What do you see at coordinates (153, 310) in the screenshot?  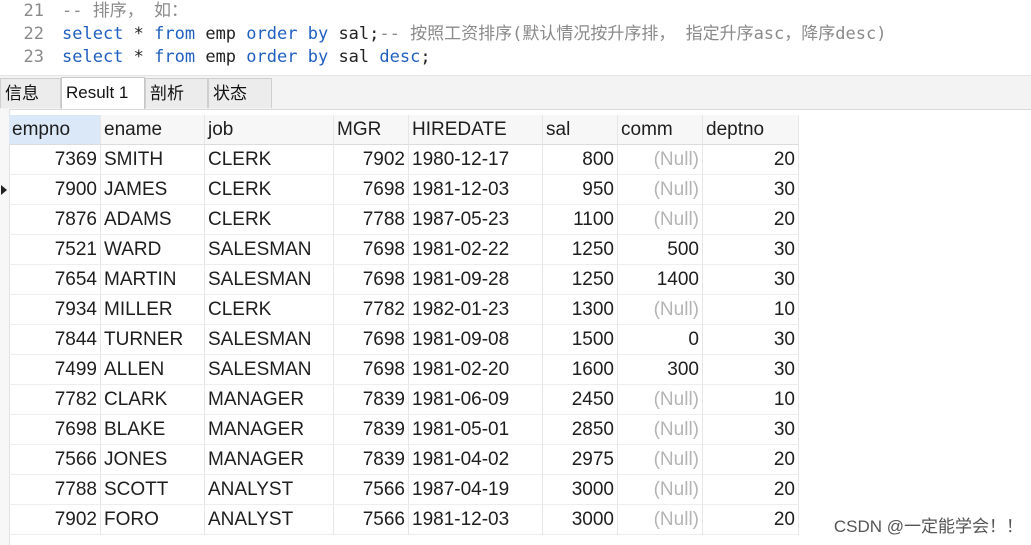 I see `cell-ename: MILLER` at bounding box center [153, 310].